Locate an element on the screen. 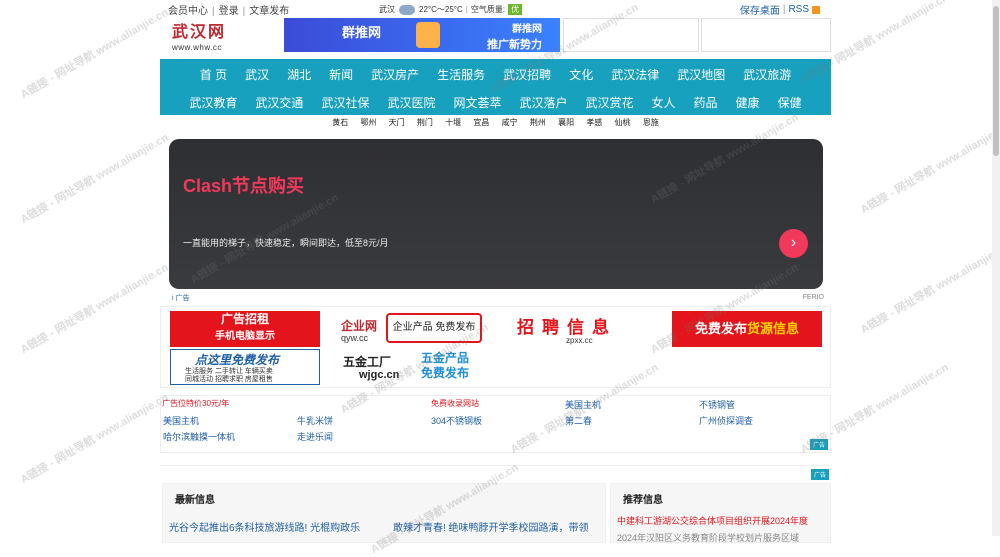 Image resolution: width=1000 pixels, height=557 pixels. text-link: 不锈钢管 is located at coordinates (717, 404).